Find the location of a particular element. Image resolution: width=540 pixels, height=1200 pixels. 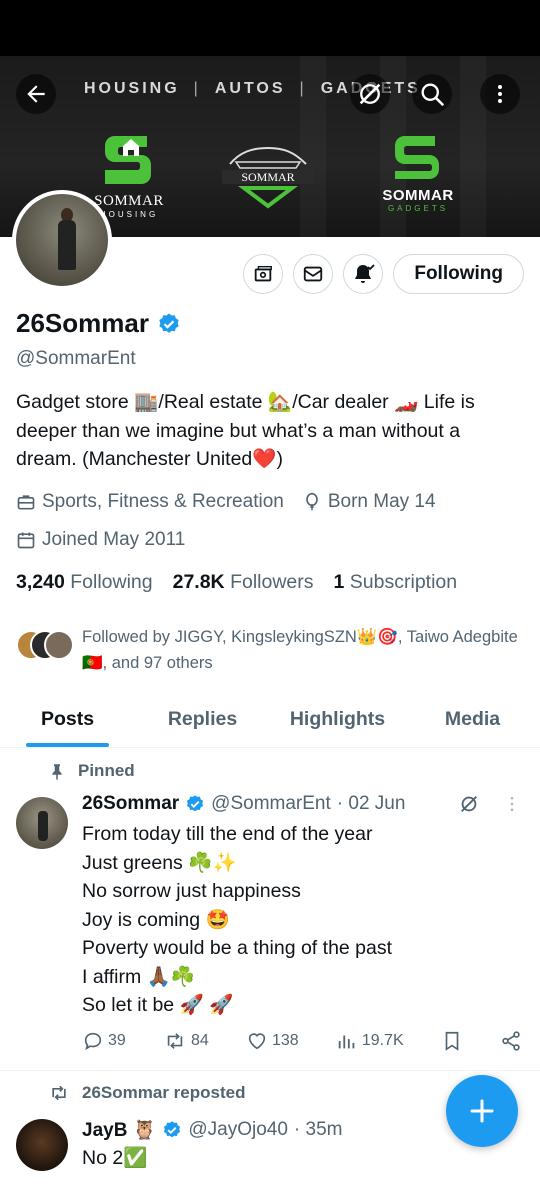

pinned-indicator: Pinned is located at coordinates (91, 771).